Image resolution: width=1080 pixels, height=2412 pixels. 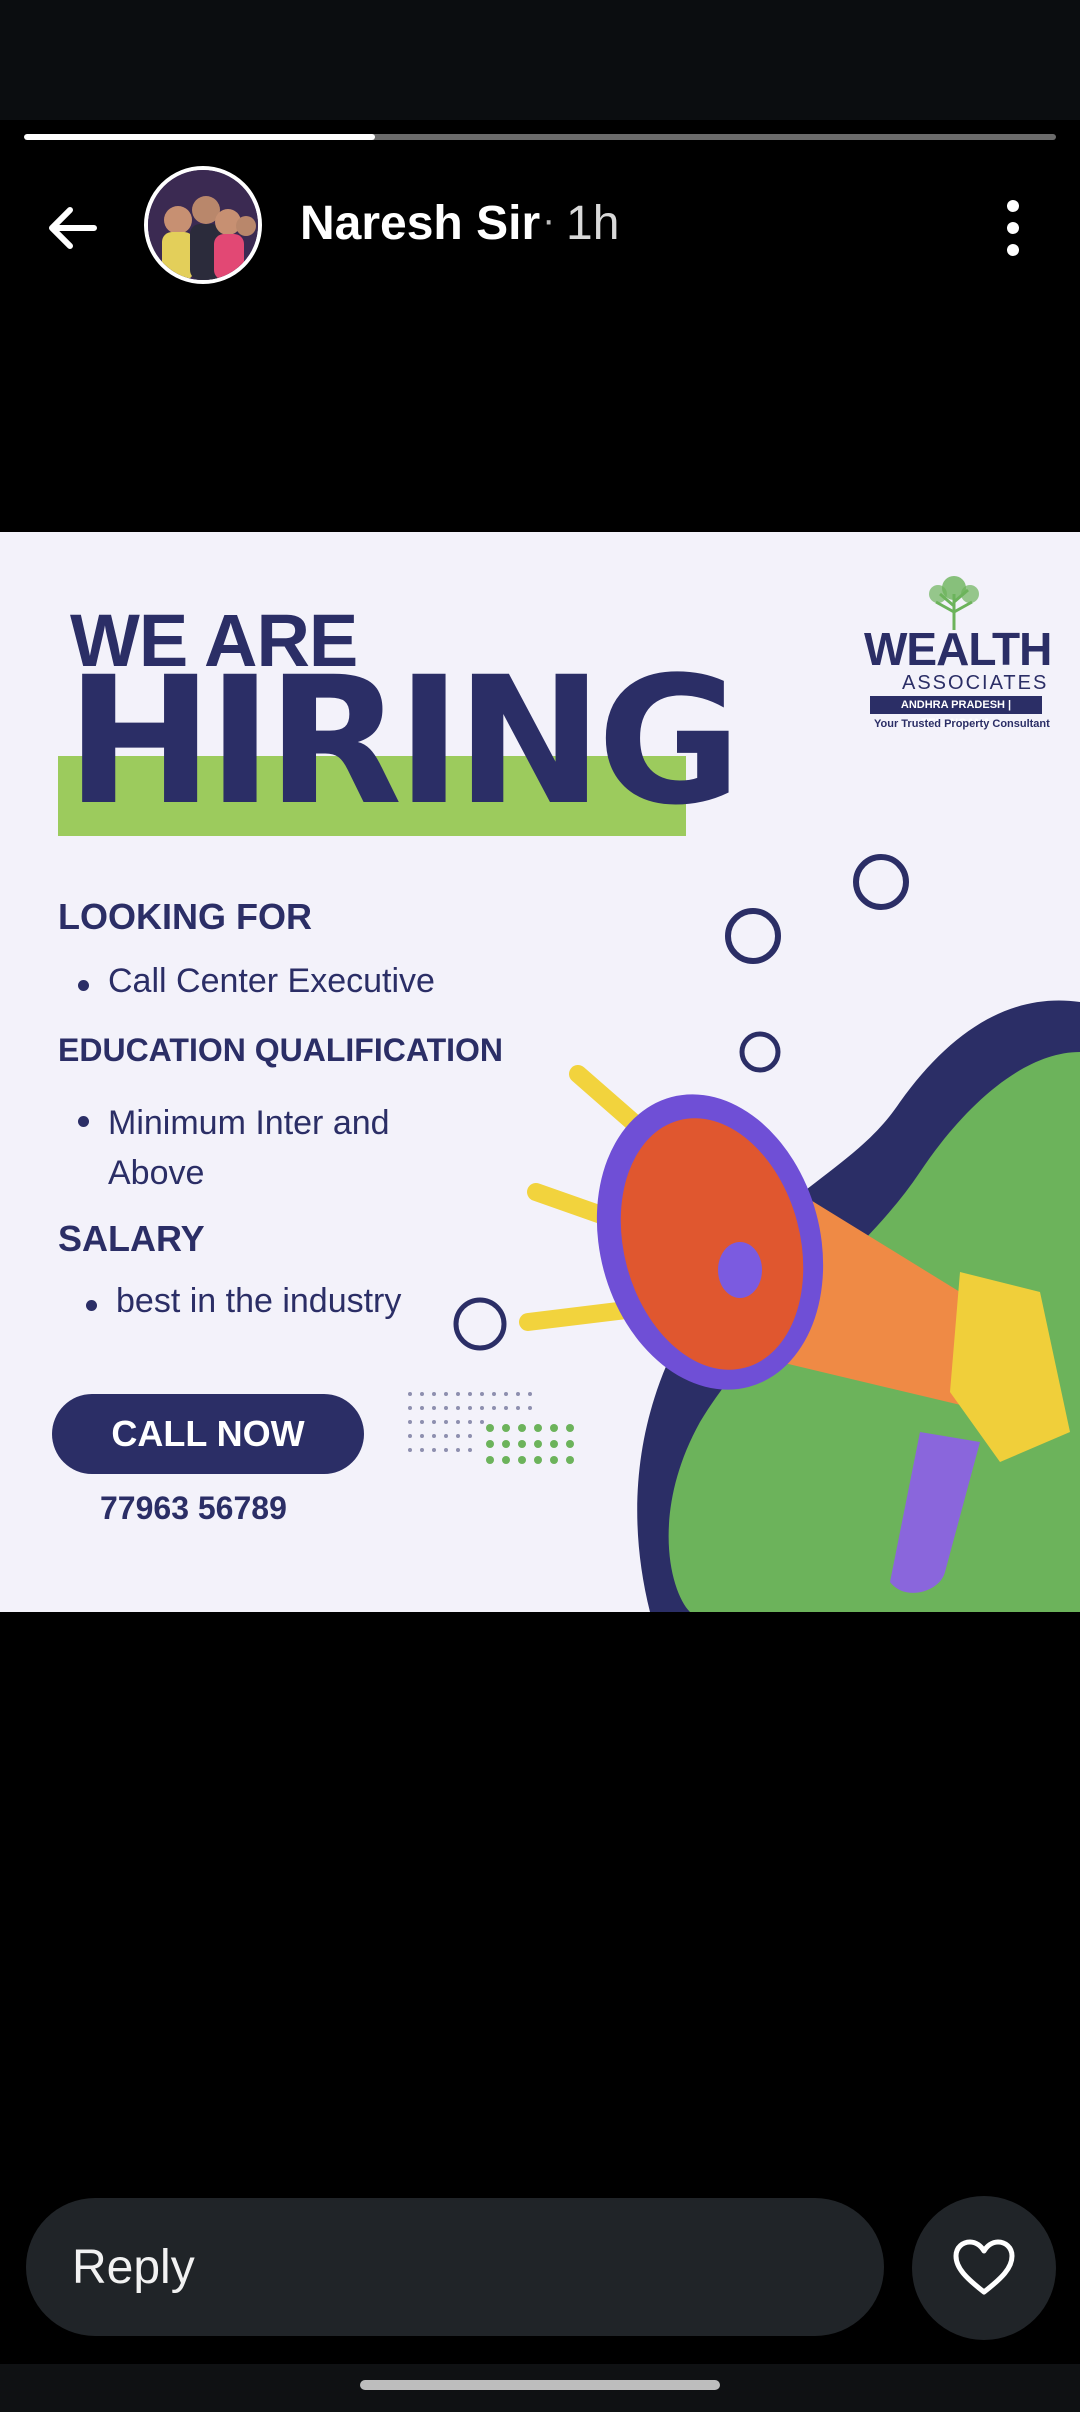 I want to click on bullet-item: Minimum Inter and Above, so click(x=273, y=1148).